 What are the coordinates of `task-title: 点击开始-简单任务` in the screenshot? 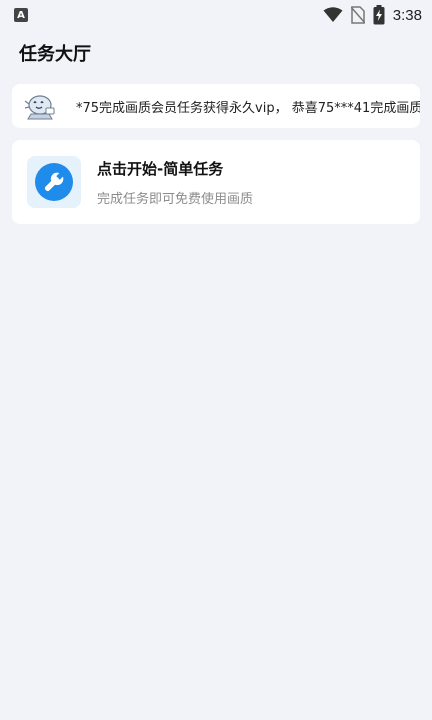 It's located at (160, 168).